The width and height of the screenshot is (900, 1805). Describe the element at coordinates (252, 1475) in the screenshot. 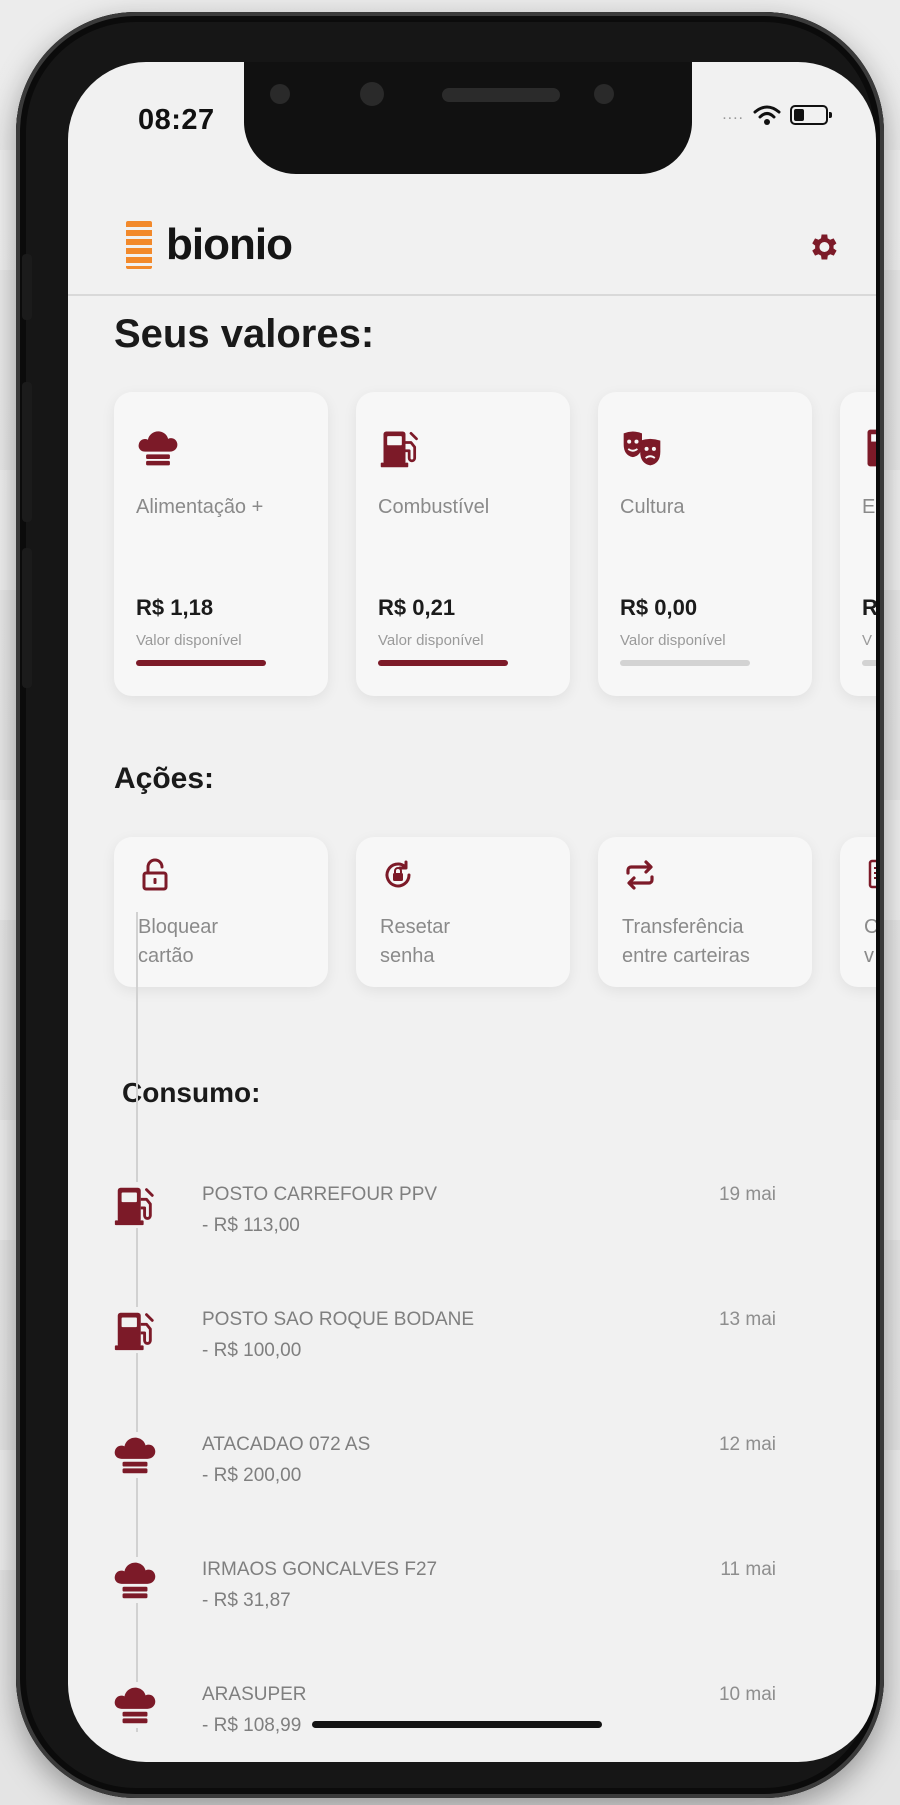

I see `transaction-amount: - R$ 200,00` at that location.